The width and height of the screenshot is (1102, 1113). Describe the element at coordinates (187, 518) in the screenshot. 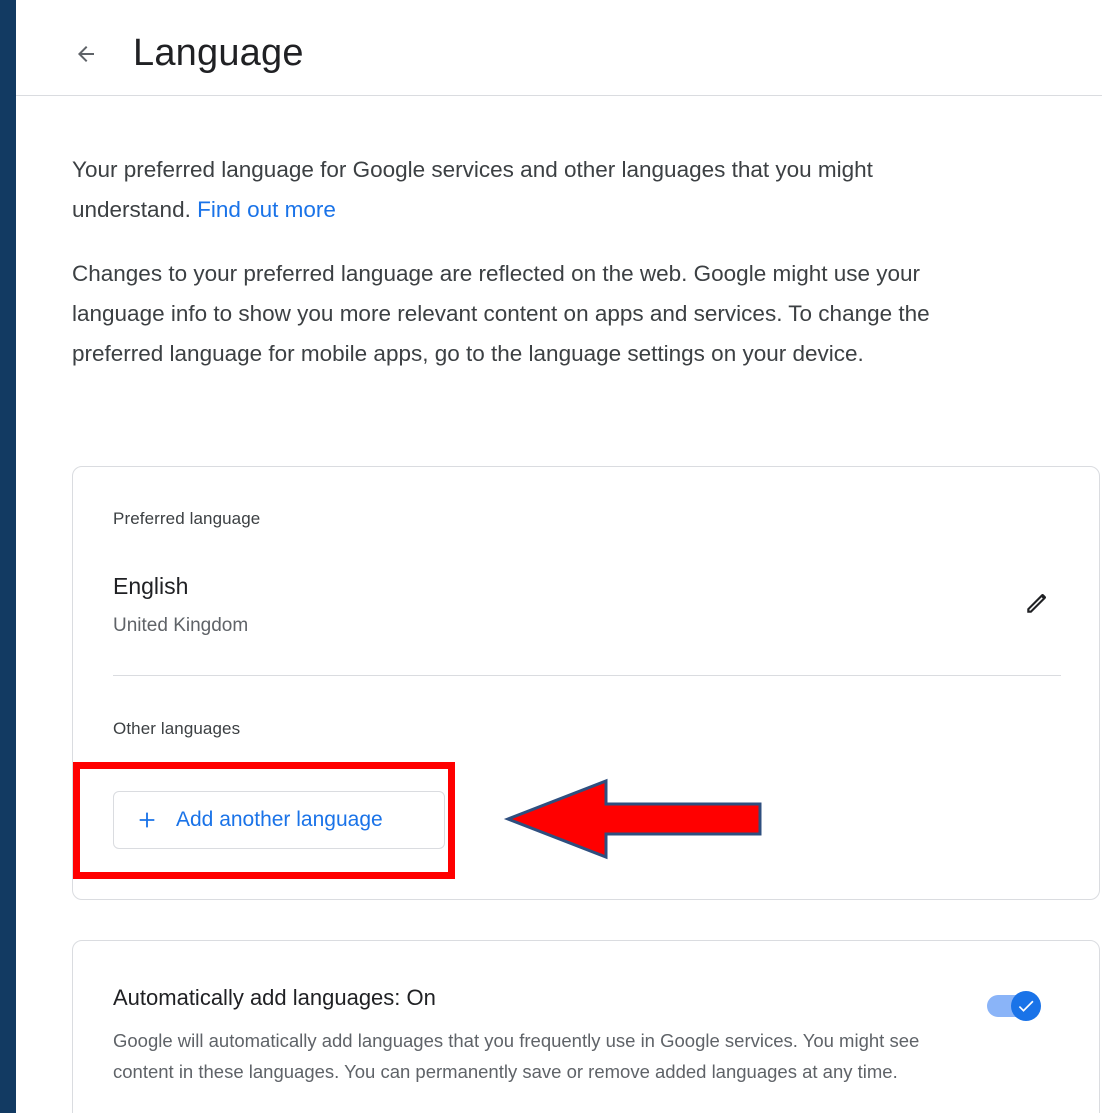

I see `preferred-language-label: Preferred language` at that location.